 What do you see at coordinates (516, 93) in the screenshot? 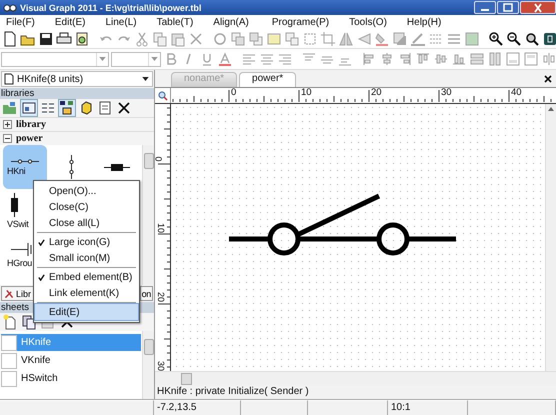
I see `ruler-label: 40` at bounding box center [516, 93].